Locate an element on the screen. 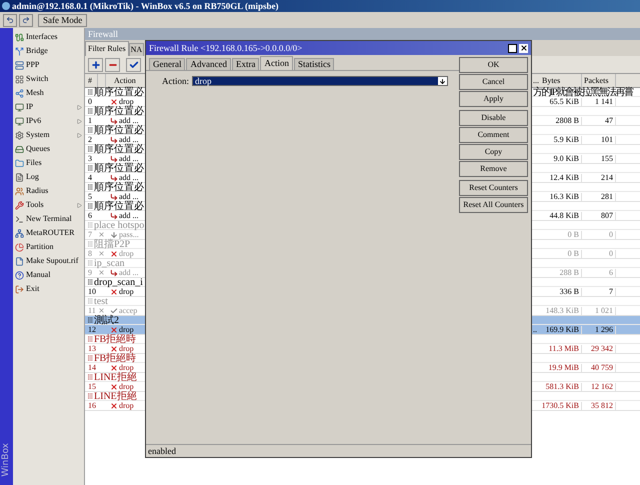 This screenshot has width=640, height=485. table-cell: 1 021 is located at coordinates (604, 310).